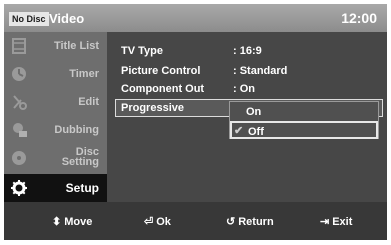 This screenshot has height=245, width=391. I want to click on setting-tv-type-label: TV Type, so click(142, 51).